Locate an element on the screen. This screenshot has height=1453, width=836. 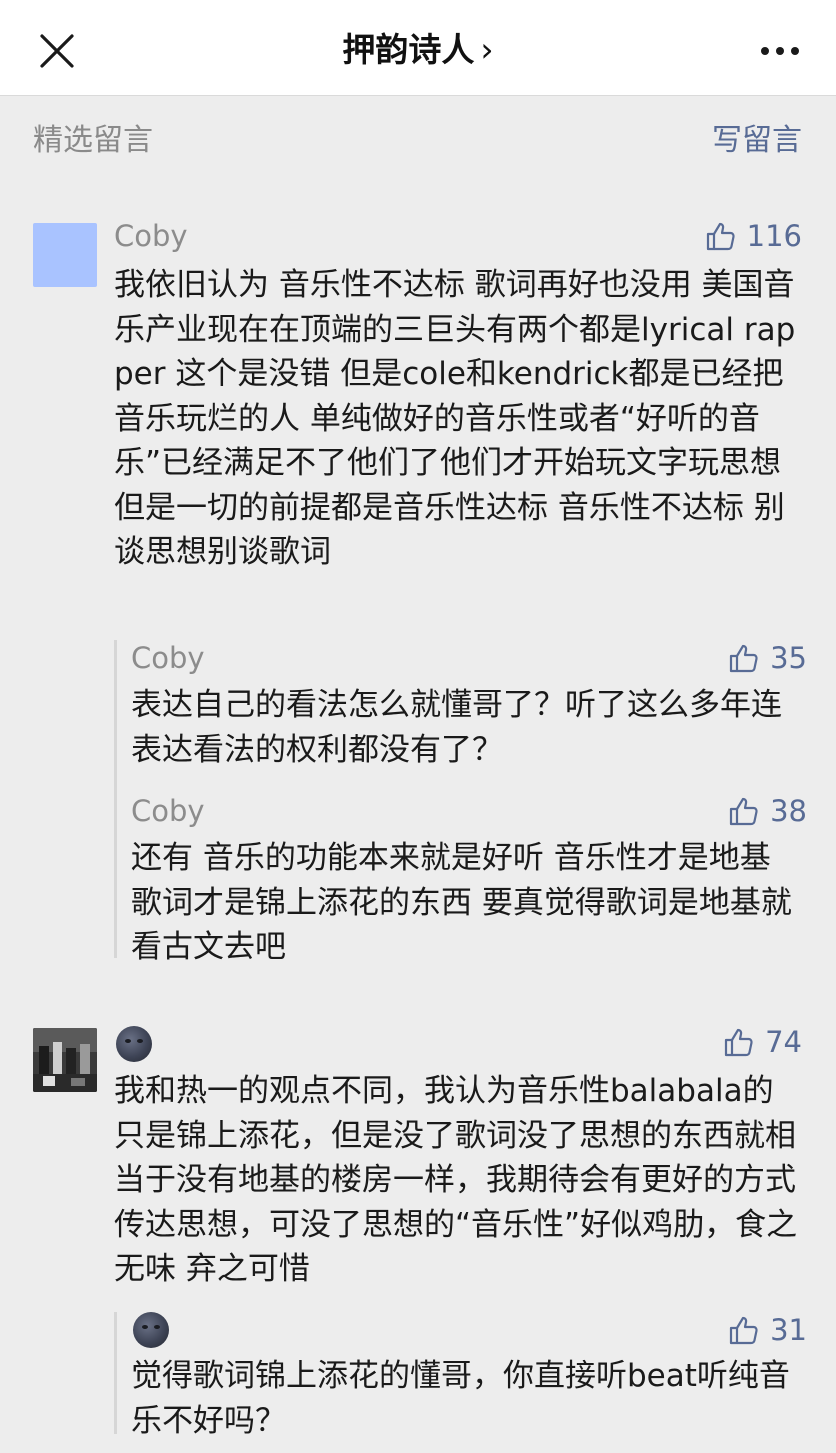
like-count: 31 is located at coordinates (788, 1330).